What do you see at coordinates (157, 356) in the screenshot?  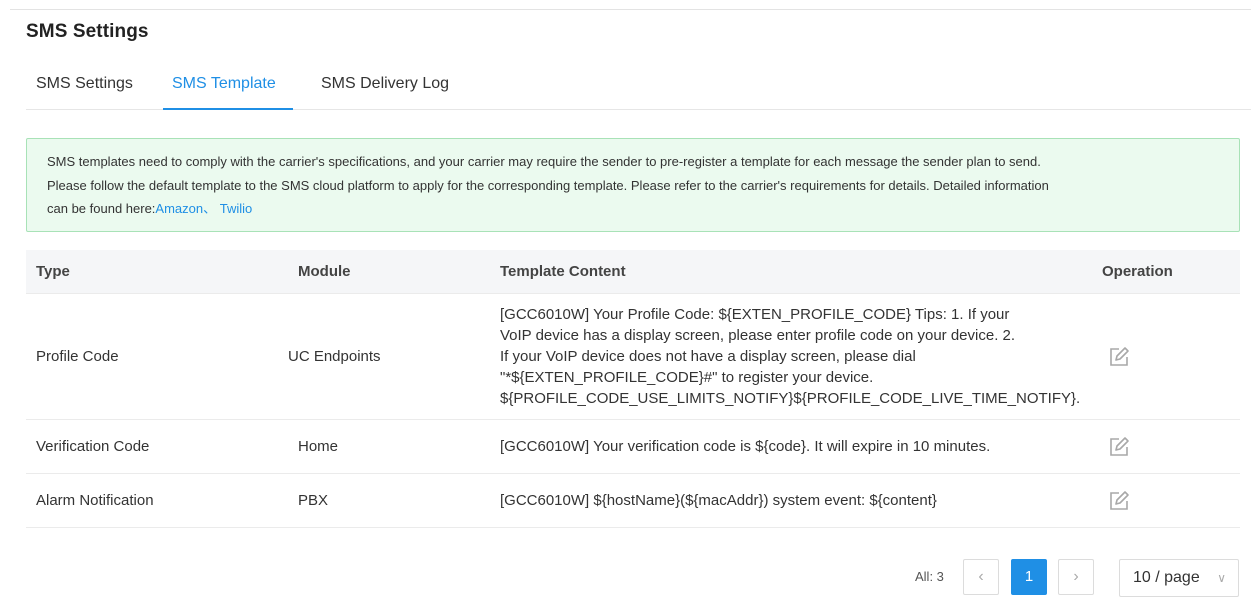 I see `type-cell: Profile Code` at bounding box center [157, 356].